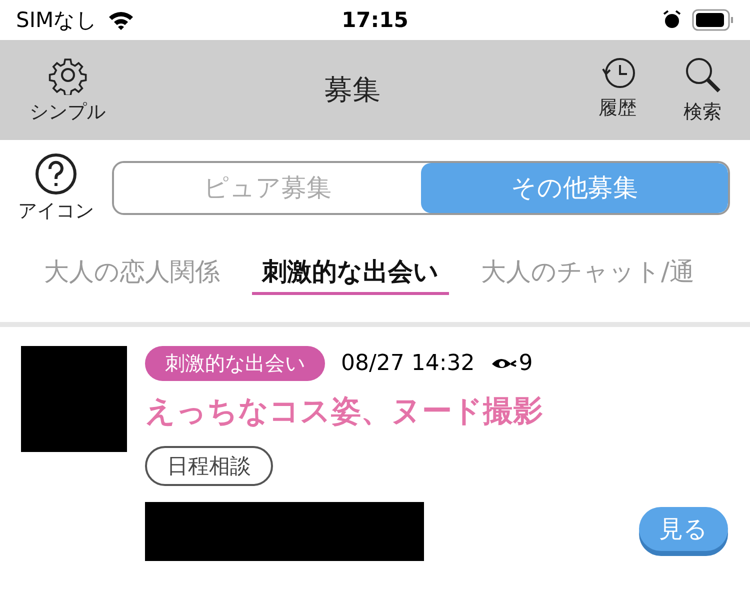 The height and width of the screenshot is (605, 750). Describe the element at coordinates (121, 20) in the screenshot. I see `wifi-icon` at that location.